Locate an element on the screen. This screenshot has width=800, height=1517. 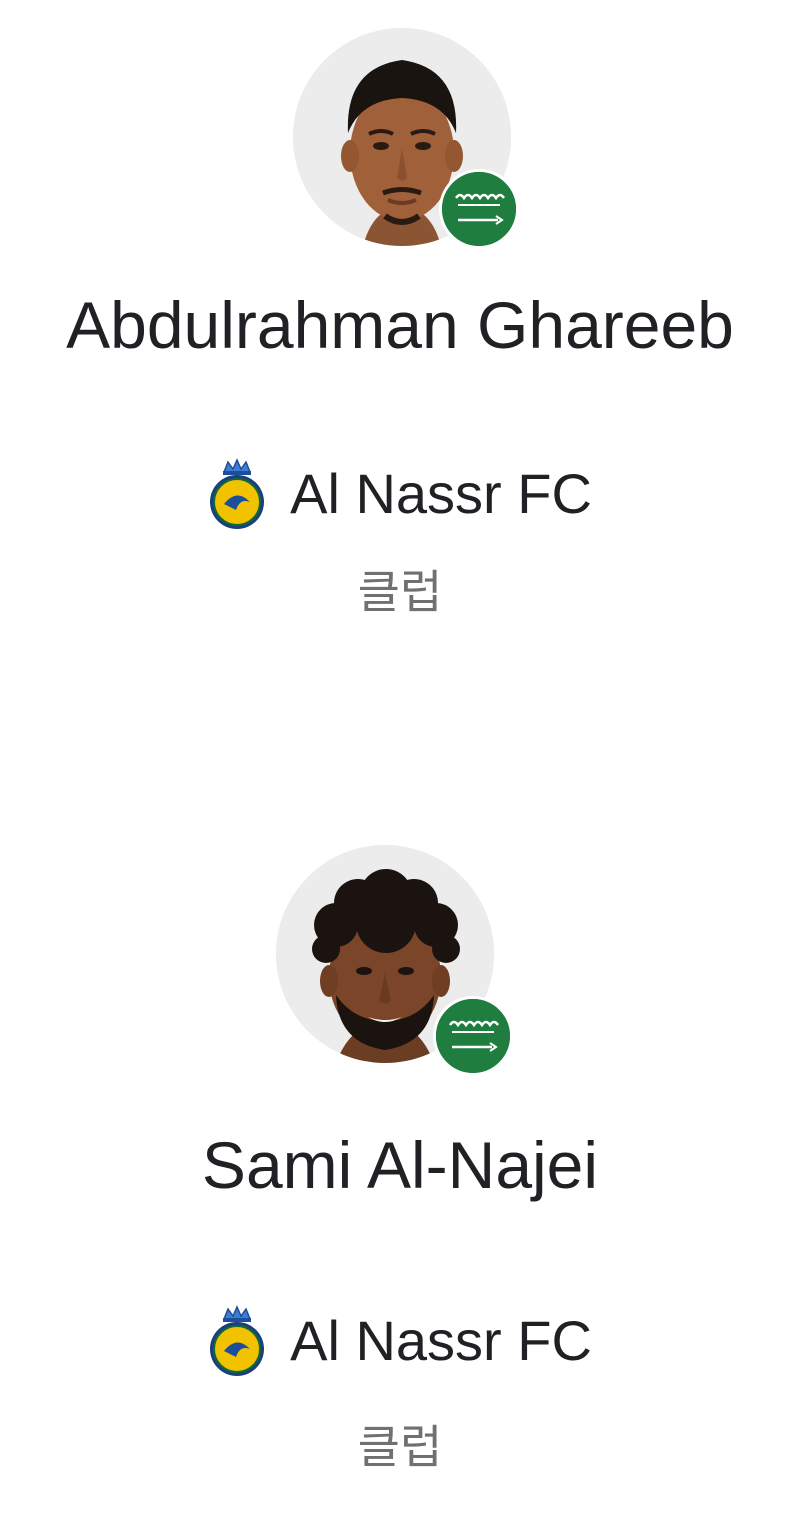
player-photo-avatar is located at coordinates (385, 954).